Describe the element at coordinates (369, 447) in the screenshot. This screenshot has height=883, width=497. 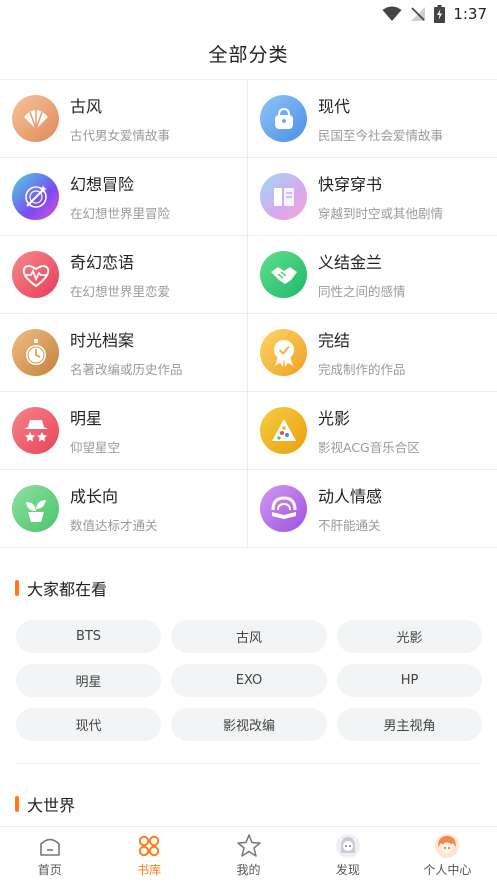
I see `category-desc: 影视ACG音乐合区` at that location.